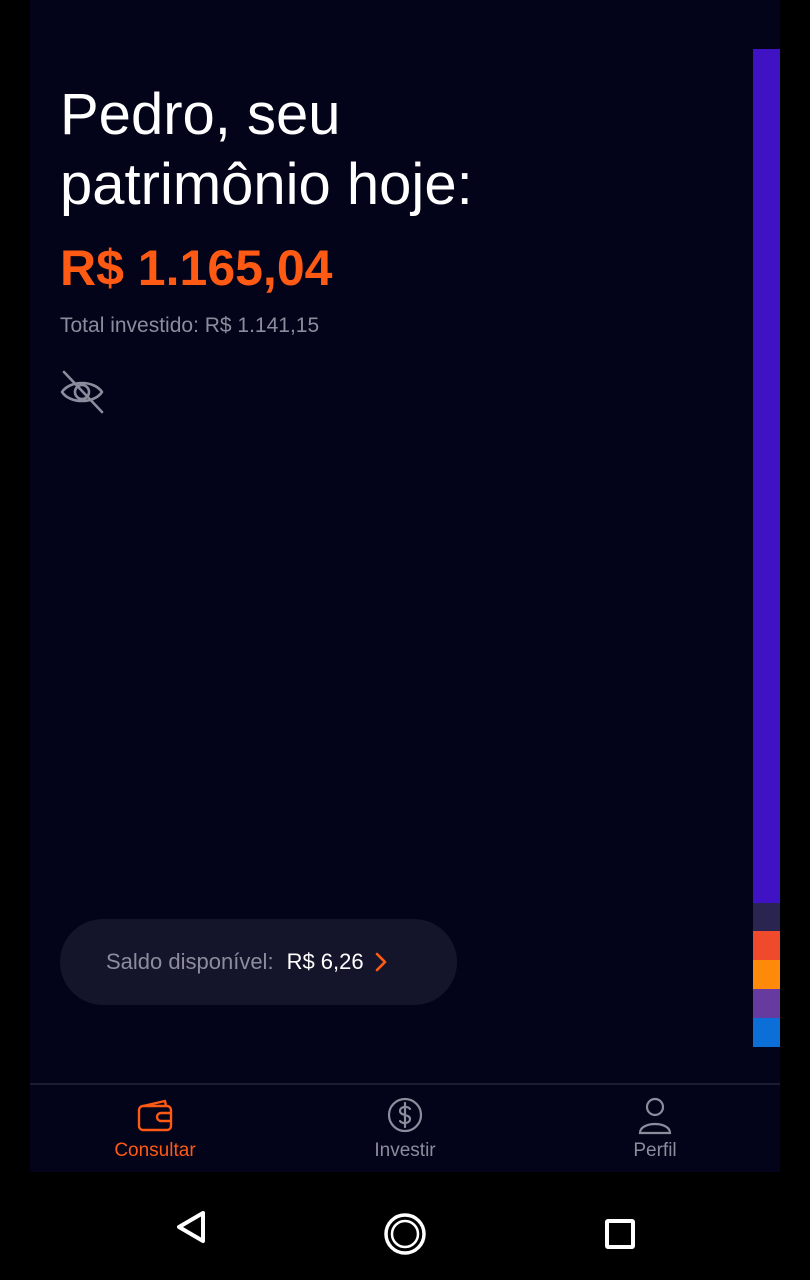  What do you see at coordinates (325, 961) in the screenshot?
I see `available-balance-value: R$ 6,26` at bounding box center [325, 961].